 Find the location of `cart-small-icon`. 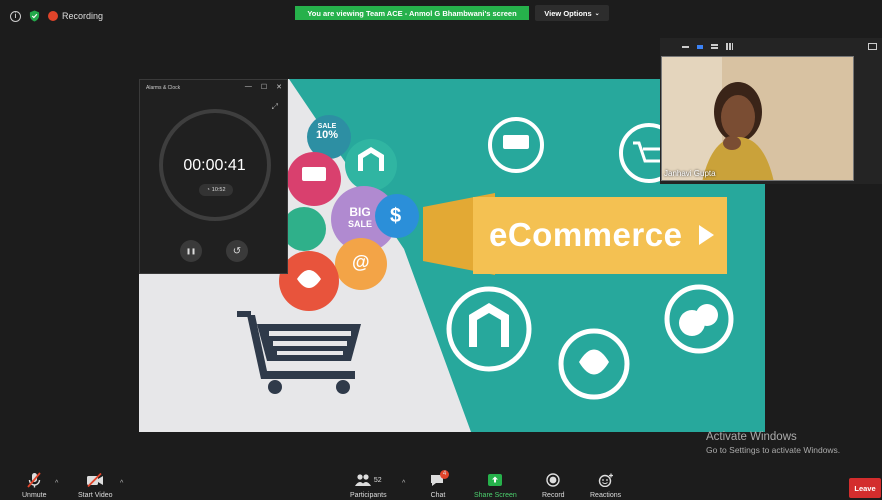

cart-small-icon is located at coordinates (314, 174).